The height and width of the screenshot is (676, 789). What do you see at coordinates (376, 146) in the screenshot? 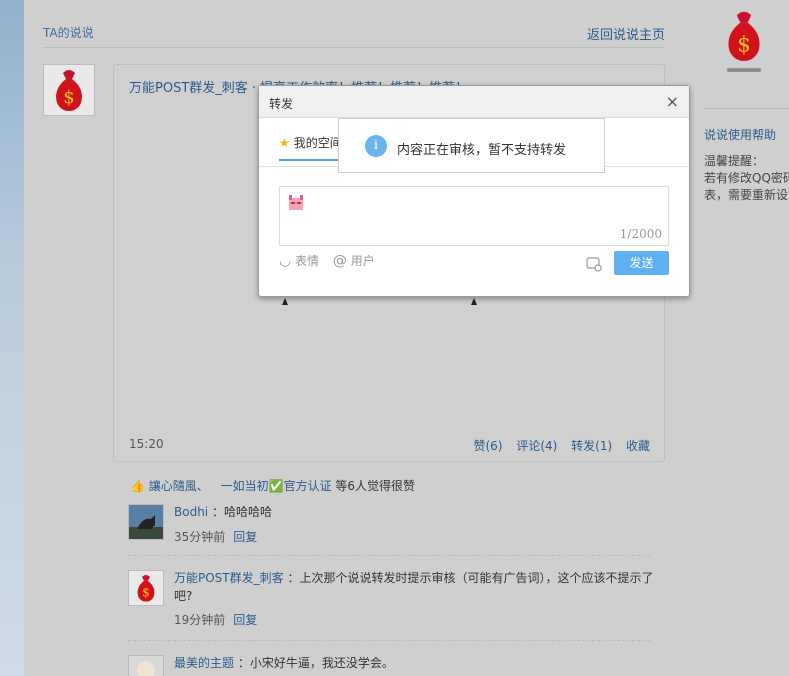
I see `info-icon: i` at bounding box center [376, 146].